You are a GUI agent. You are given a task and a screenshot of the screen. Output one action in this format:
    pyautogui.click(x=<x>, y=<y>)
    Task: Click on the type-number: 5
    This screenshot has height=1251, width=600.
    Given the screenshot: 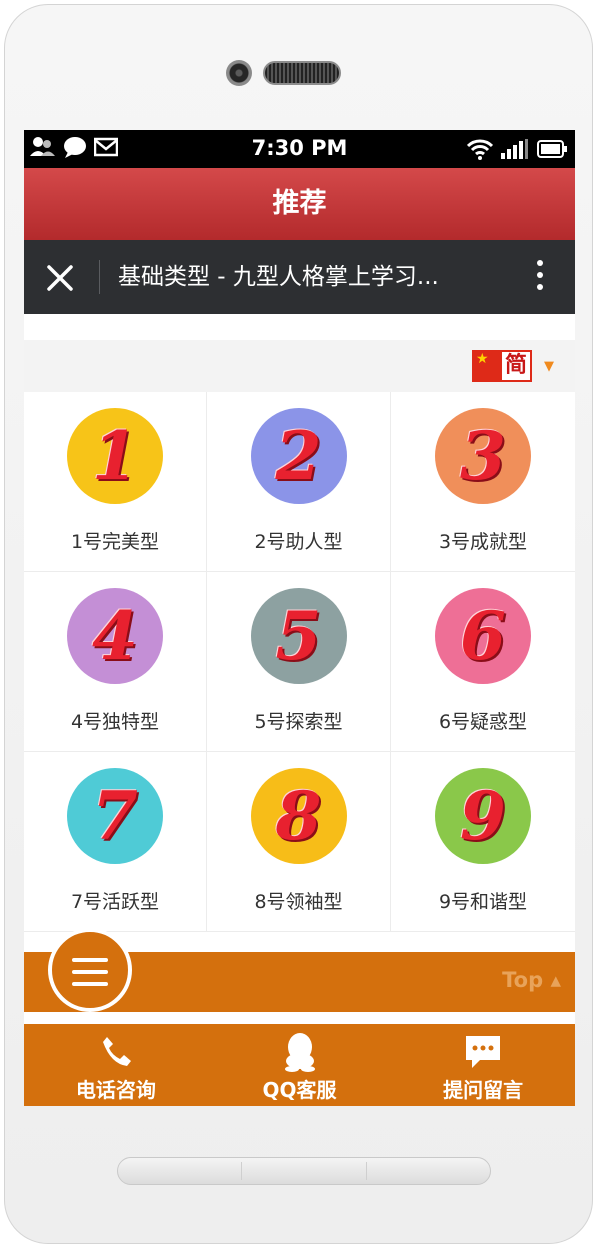 What is the action you would take?
    pyautogui.click(x=298, y=636)
    